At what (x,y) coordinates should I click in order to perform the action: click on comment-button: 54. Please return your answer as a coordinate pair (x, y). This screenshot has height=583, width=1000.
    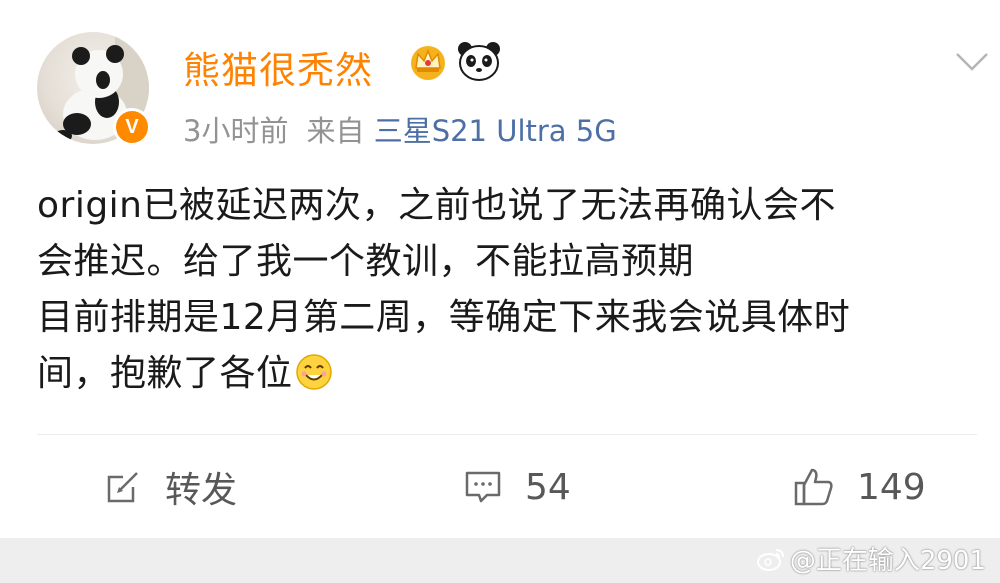
    Looking at the image, I should click on (517, 487).